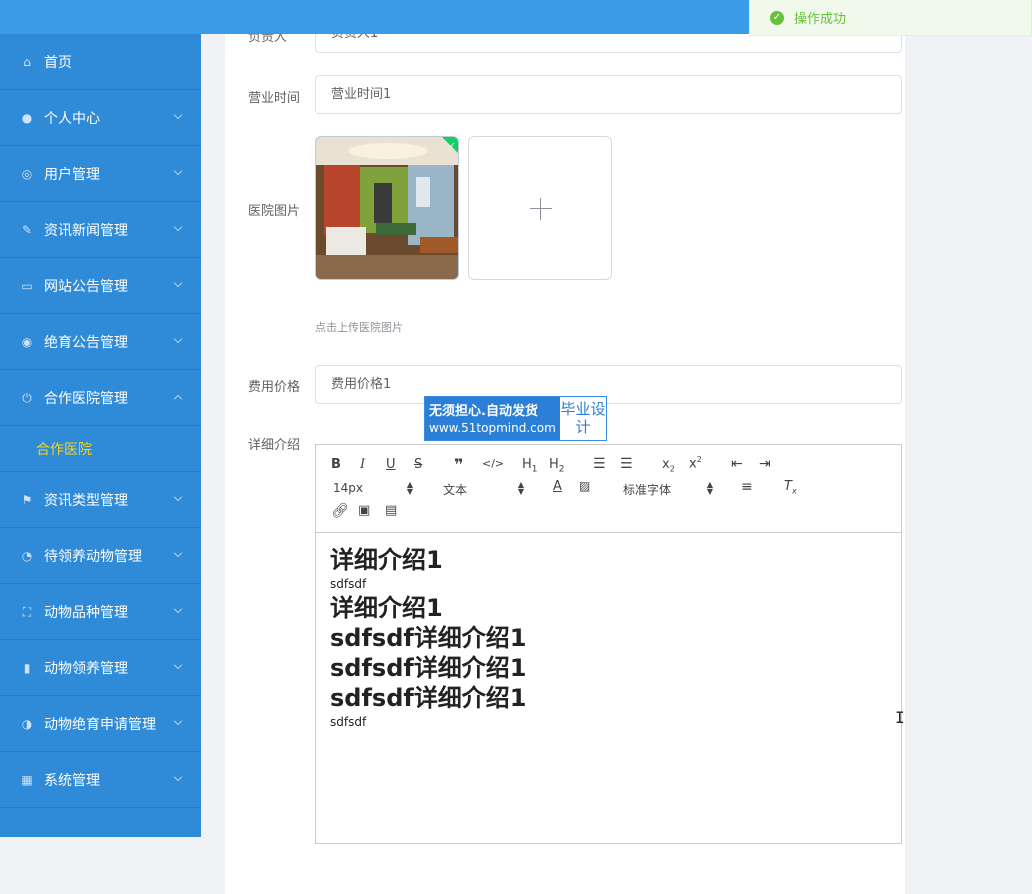 The image size is (1032, 894). I want to click on hospital-photo: ✓, so click(387, 208).